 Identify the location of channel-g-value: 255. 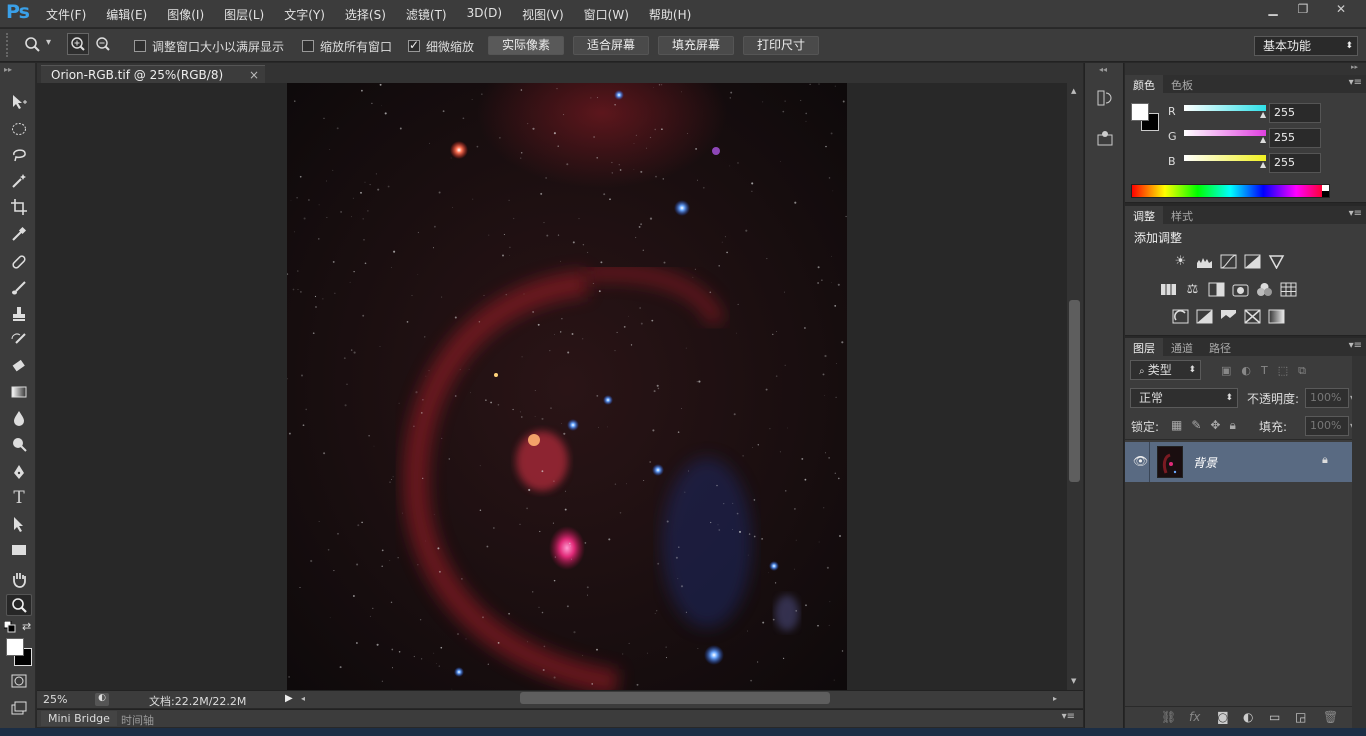
(1295, 138).